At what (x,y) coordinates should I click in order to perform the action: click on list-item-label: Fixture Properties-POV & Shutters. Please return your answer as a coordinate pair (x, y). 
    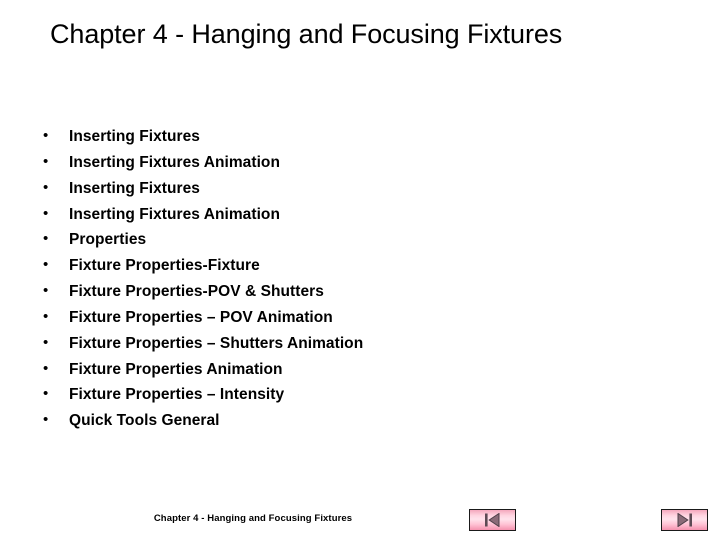
    Looking at the image, I should click on (196, 292).